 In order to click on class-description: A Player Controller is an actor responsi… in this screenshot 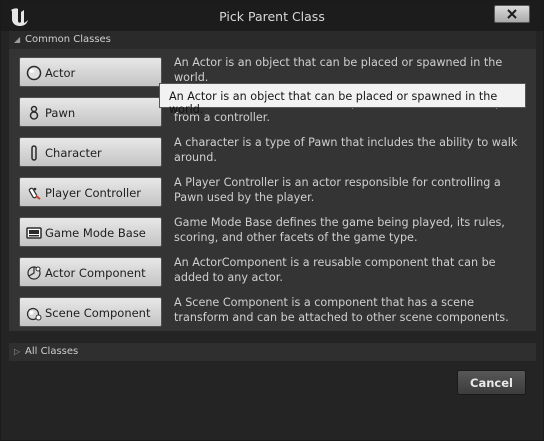, I will do `click(337, 190)`.